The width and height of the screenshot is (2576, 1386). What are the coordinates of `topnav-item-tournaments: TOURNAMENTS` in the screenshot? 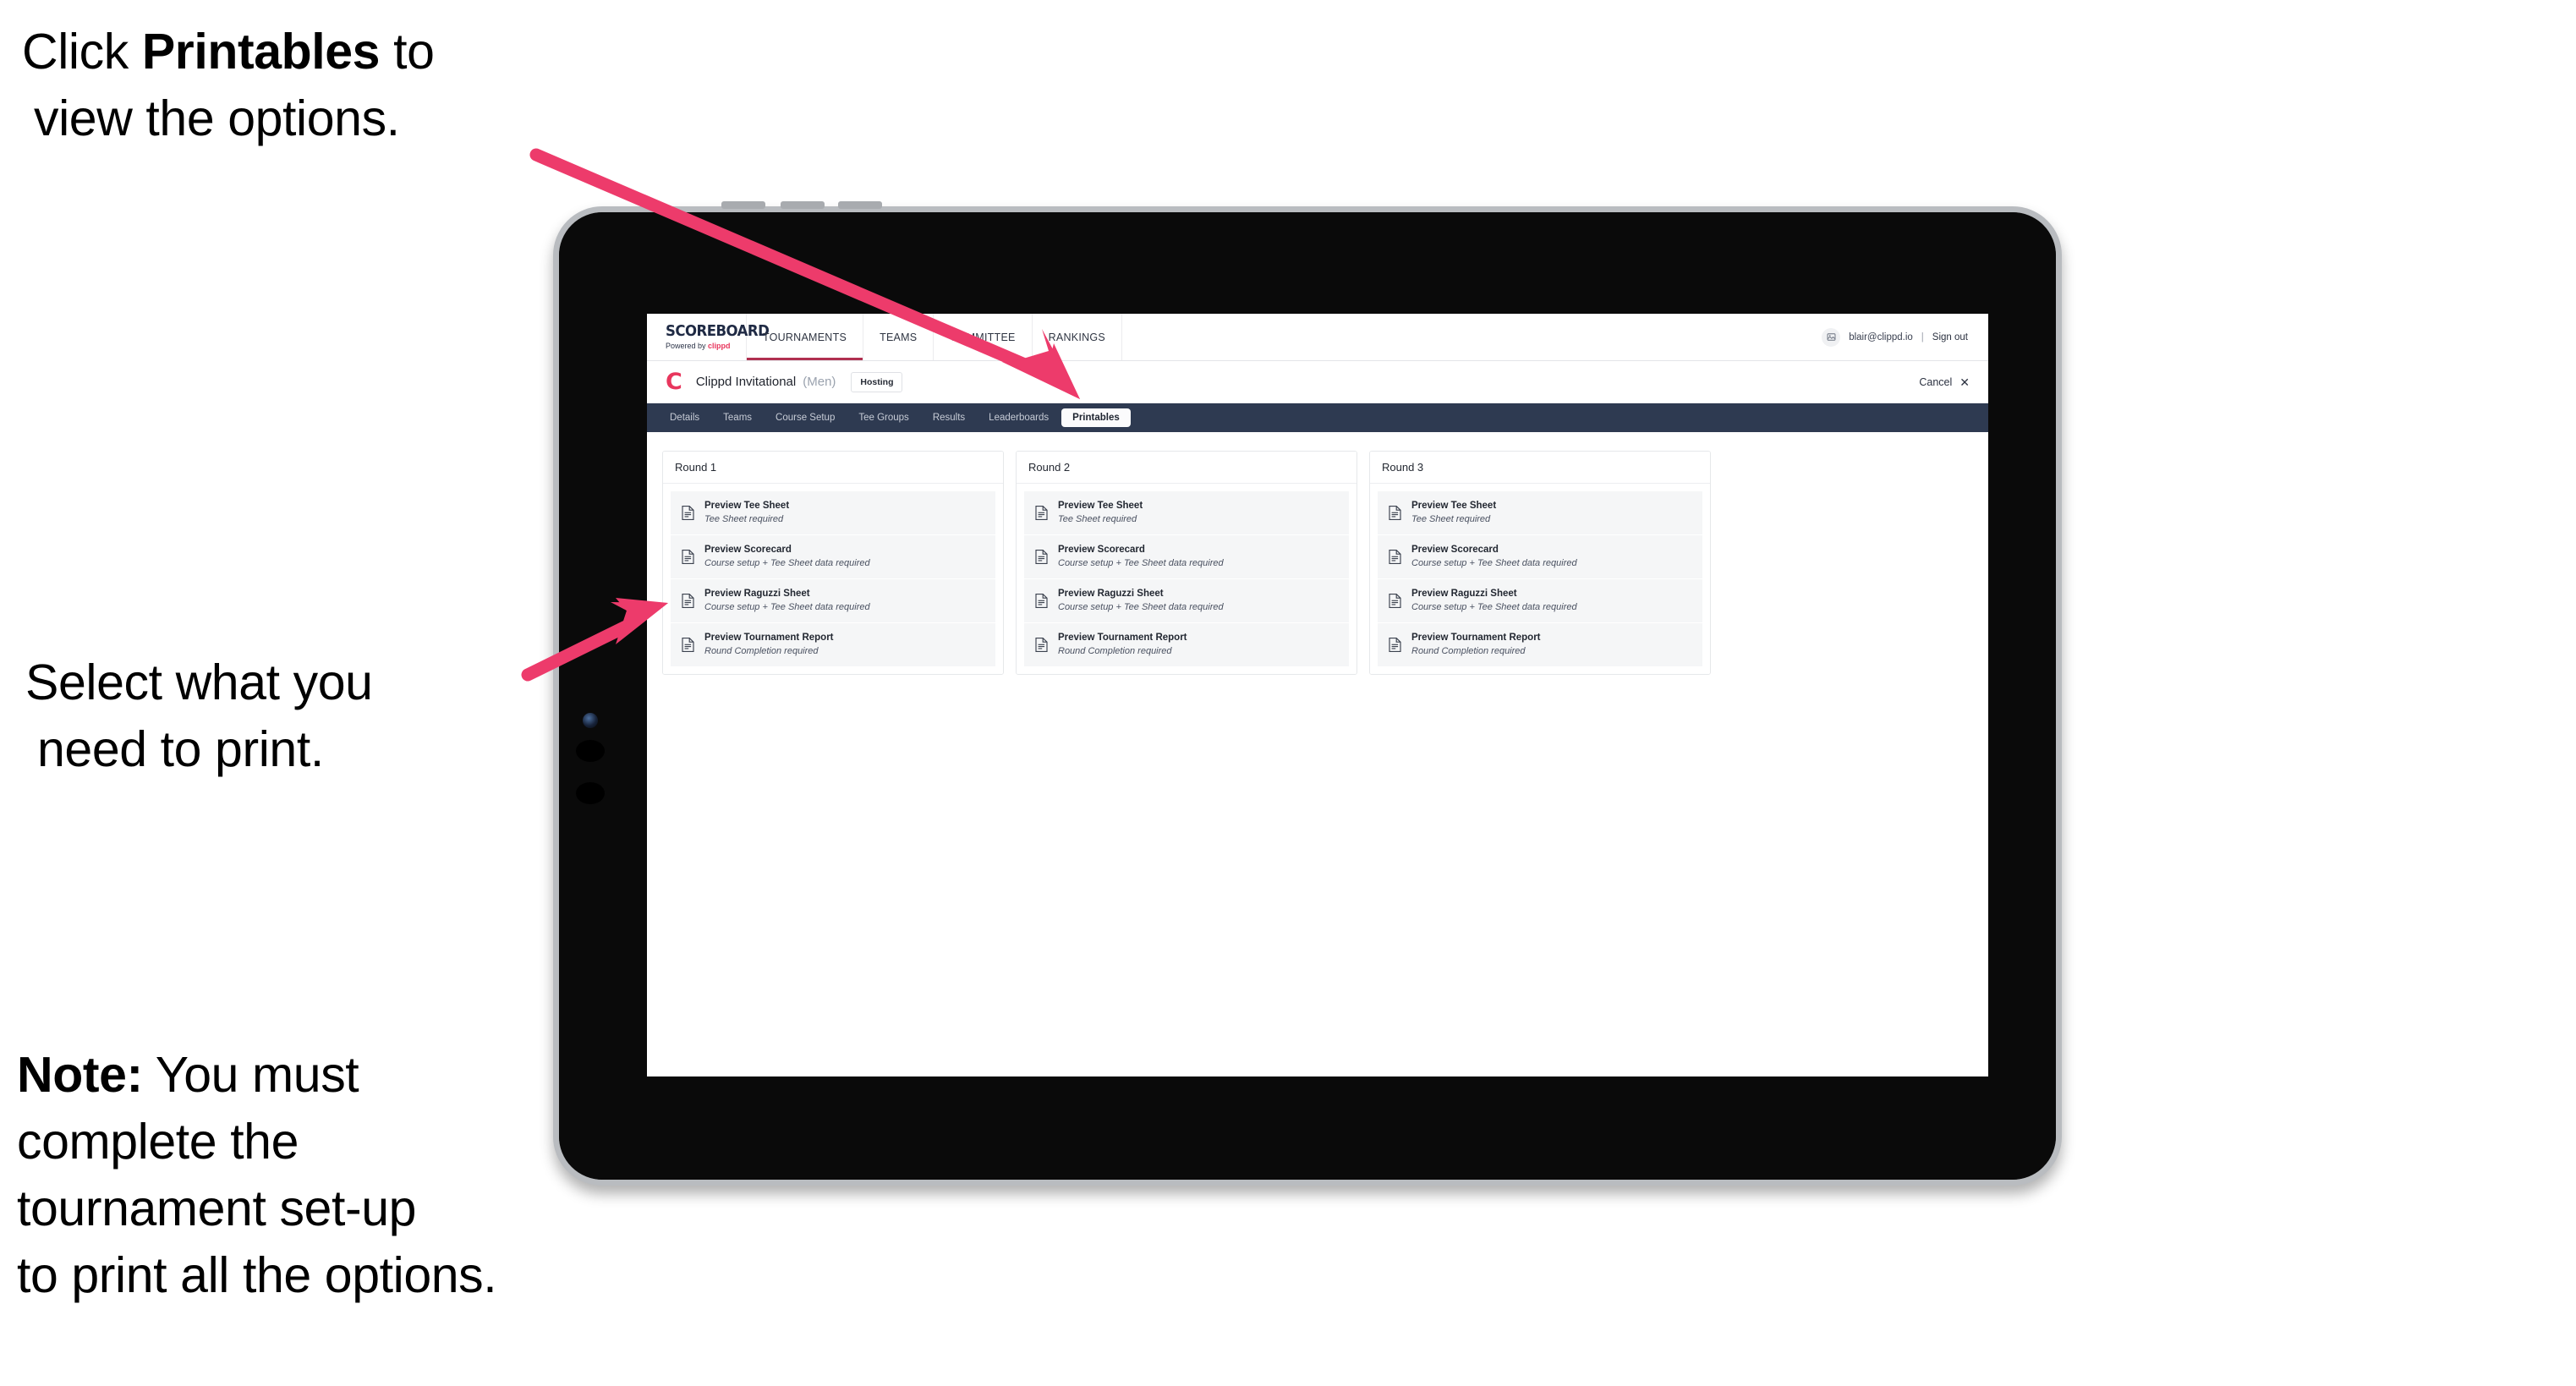 It's located at (805, 337).